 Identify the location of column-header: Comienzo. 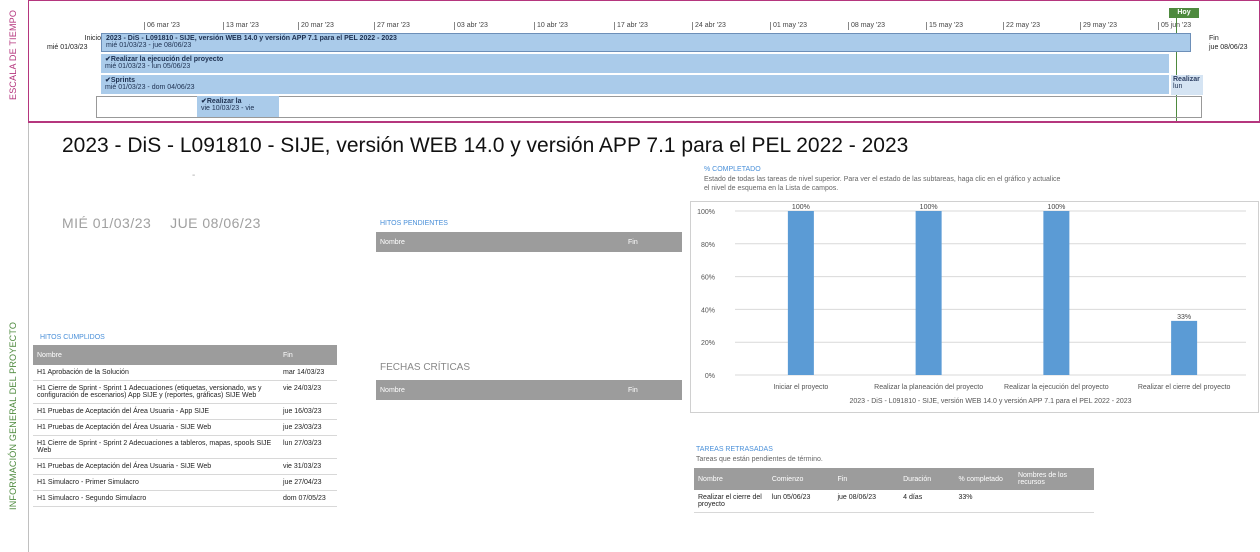
(800, 479).